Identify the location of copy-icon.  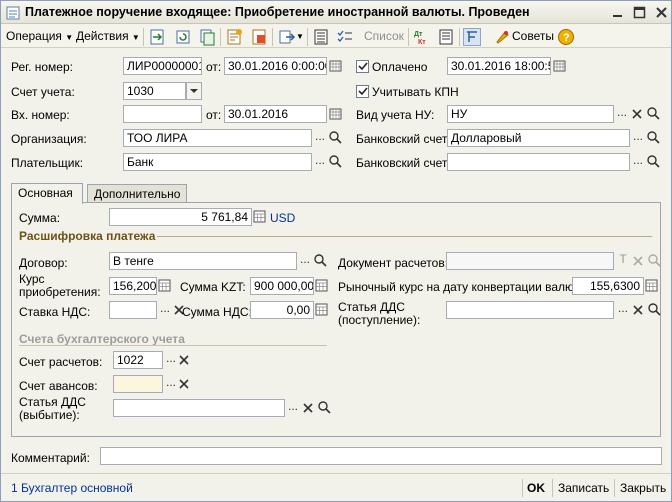
(207, 37).